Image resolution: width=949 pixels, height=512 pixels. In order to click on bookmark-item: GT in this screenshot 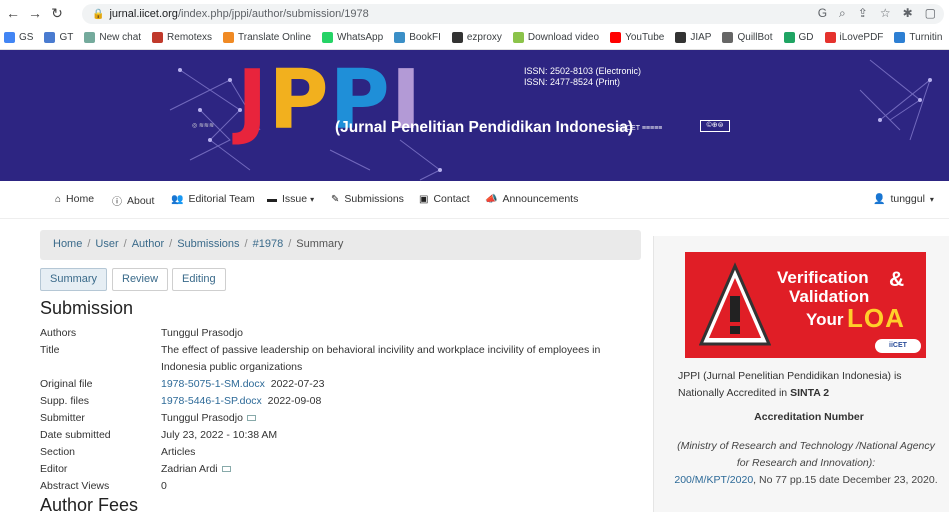, I will do `click(58, 37)`.